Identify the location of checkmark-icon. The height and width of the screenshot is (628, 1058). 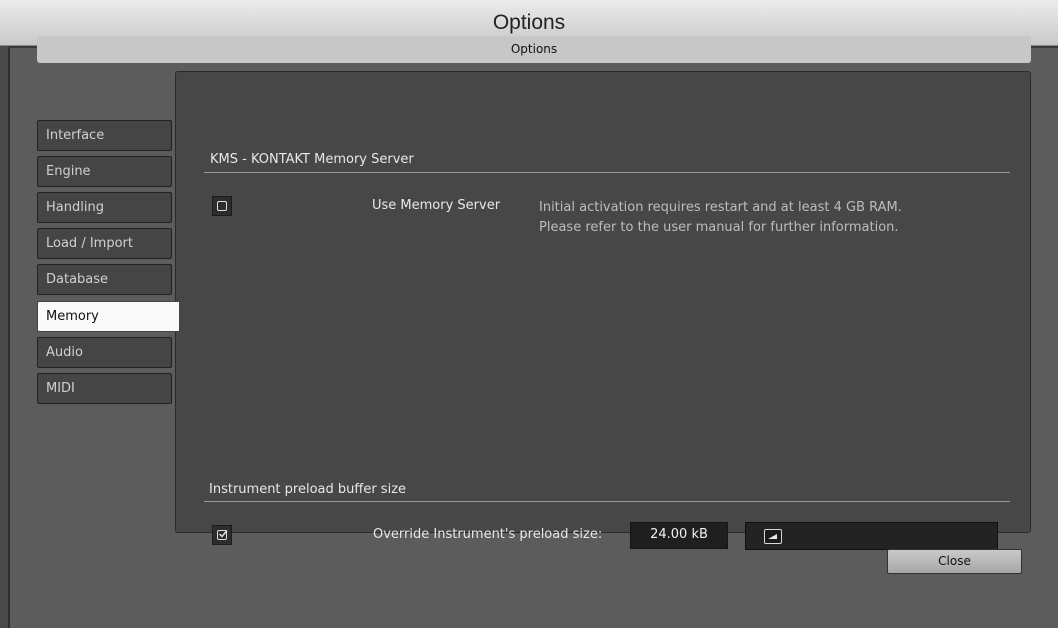
(223, 534).